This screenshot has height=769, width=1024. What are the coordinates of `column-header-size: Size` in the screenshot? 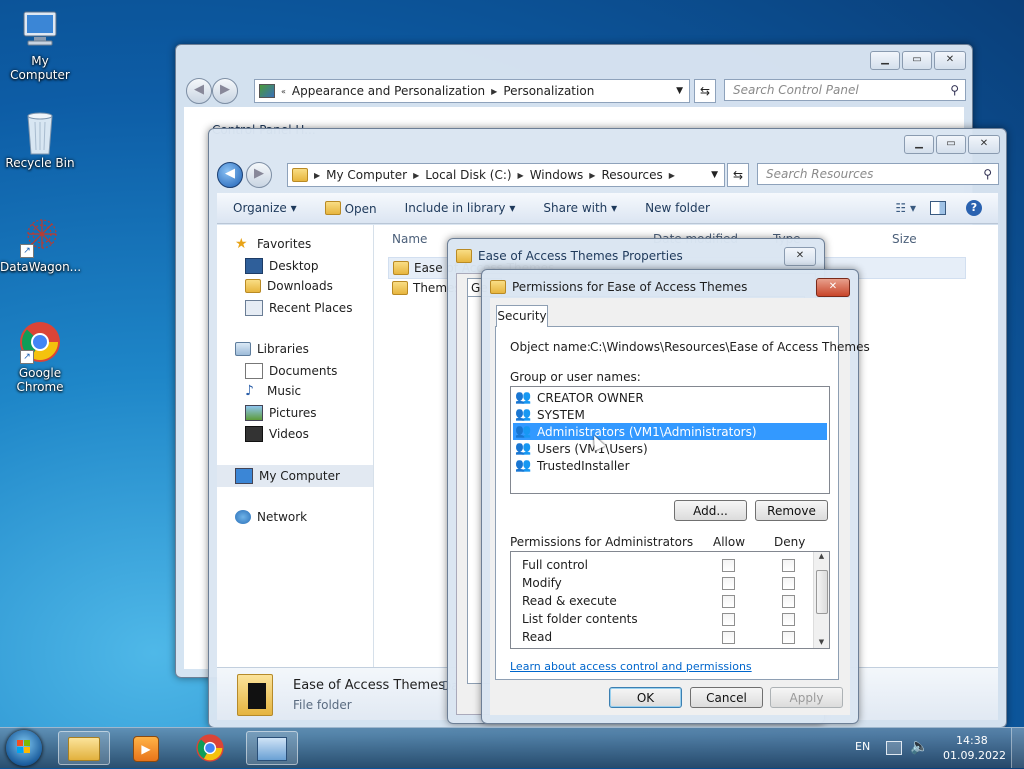 It's located at (904, 239).